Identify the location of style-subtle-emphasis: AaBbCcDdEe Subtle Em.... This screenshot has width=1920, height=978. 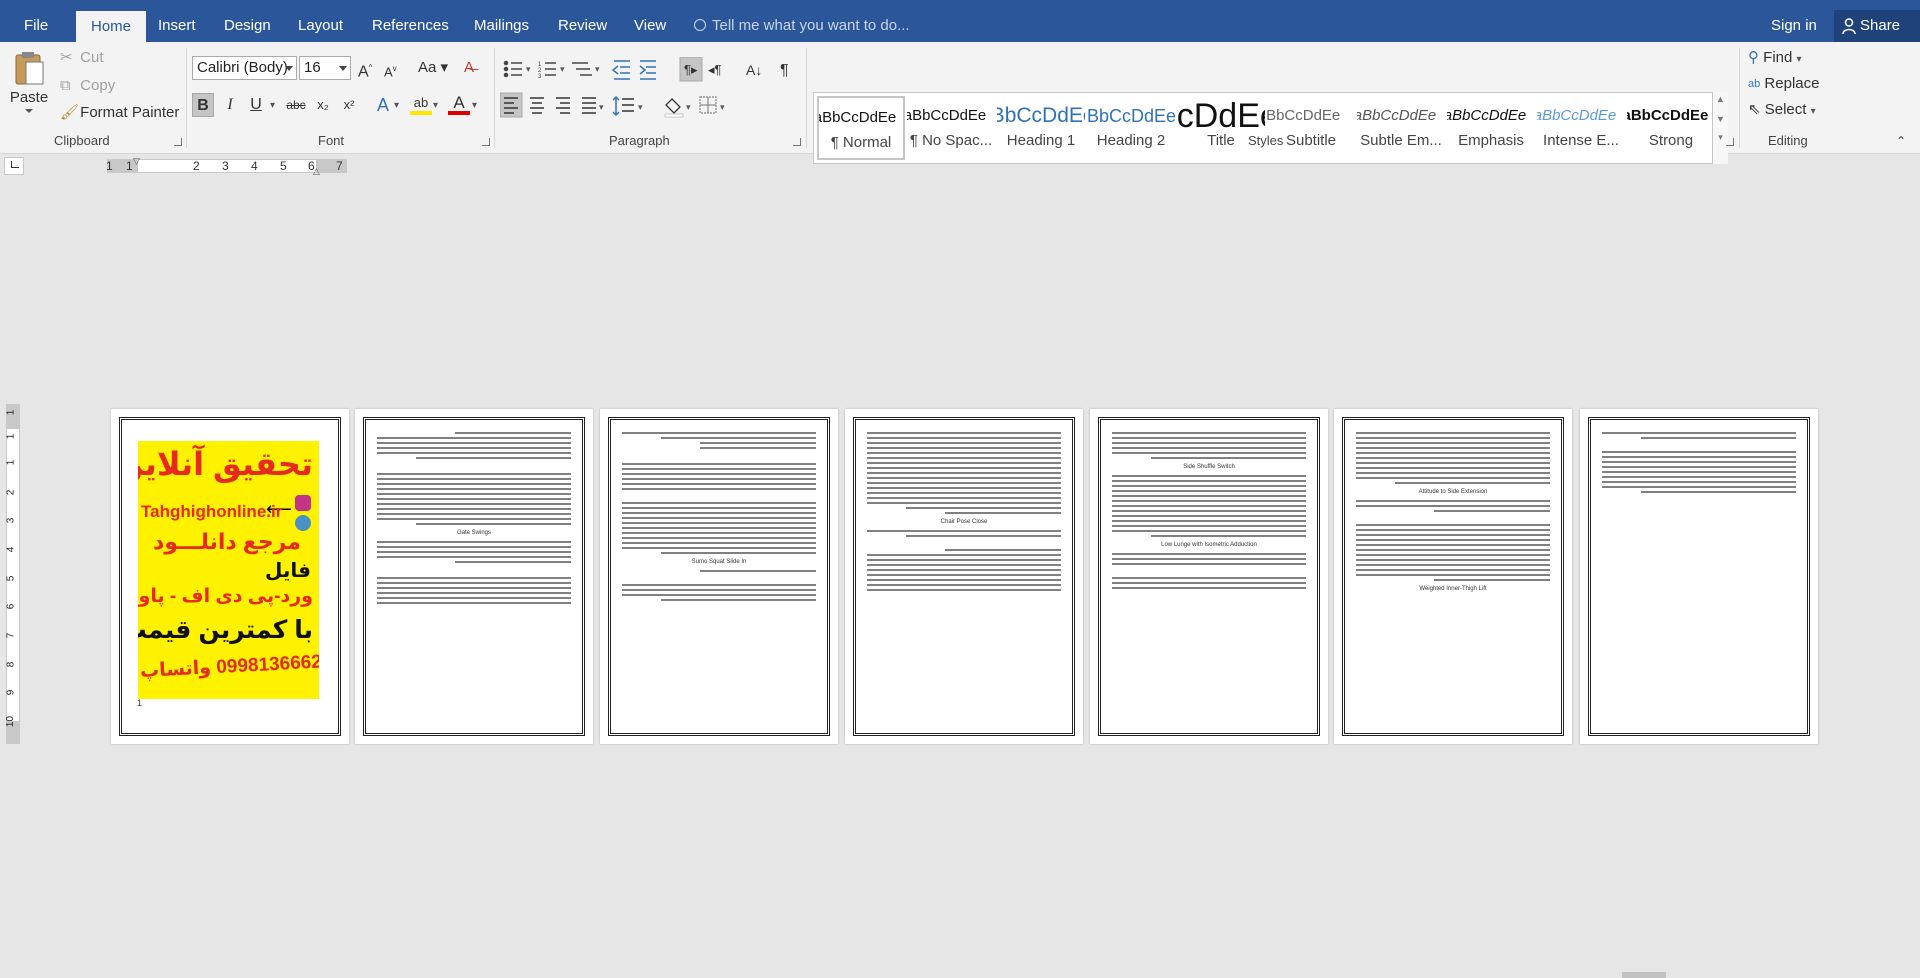
(1401, 128).